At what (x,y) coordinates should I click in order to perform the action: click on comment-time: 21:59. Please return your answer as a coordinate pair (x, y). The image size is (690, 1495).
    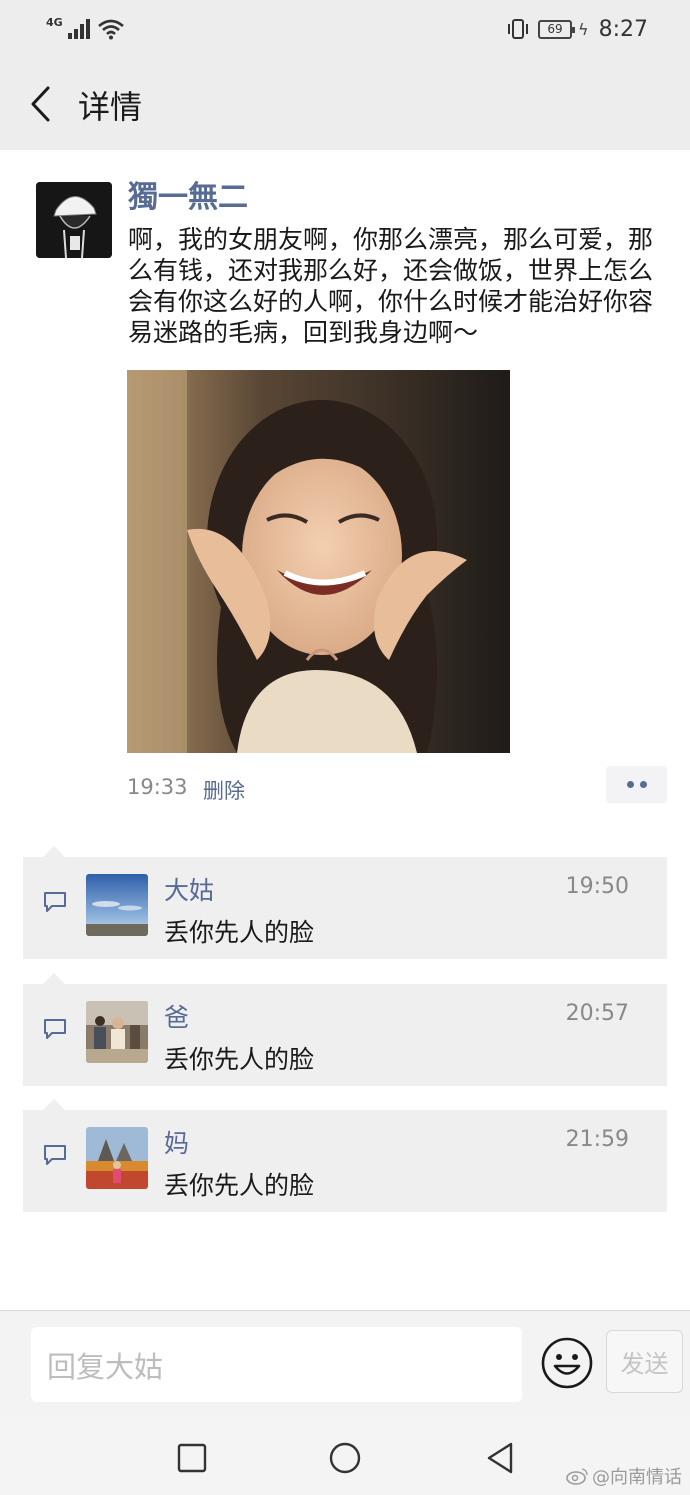
    Looking at the image, I should click on (597, 1139).